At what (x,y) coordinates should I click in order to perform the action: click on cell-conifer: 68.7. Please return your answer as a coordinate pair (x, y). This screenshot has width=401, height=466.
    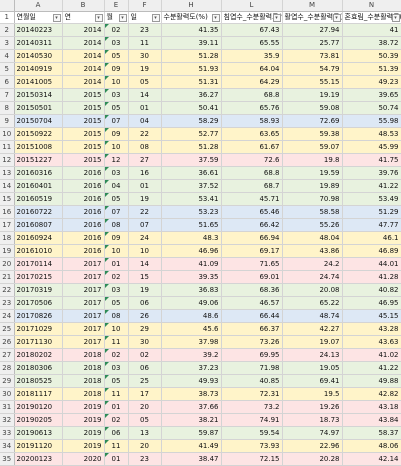
    Looking at the image, I should click on (252, 186).